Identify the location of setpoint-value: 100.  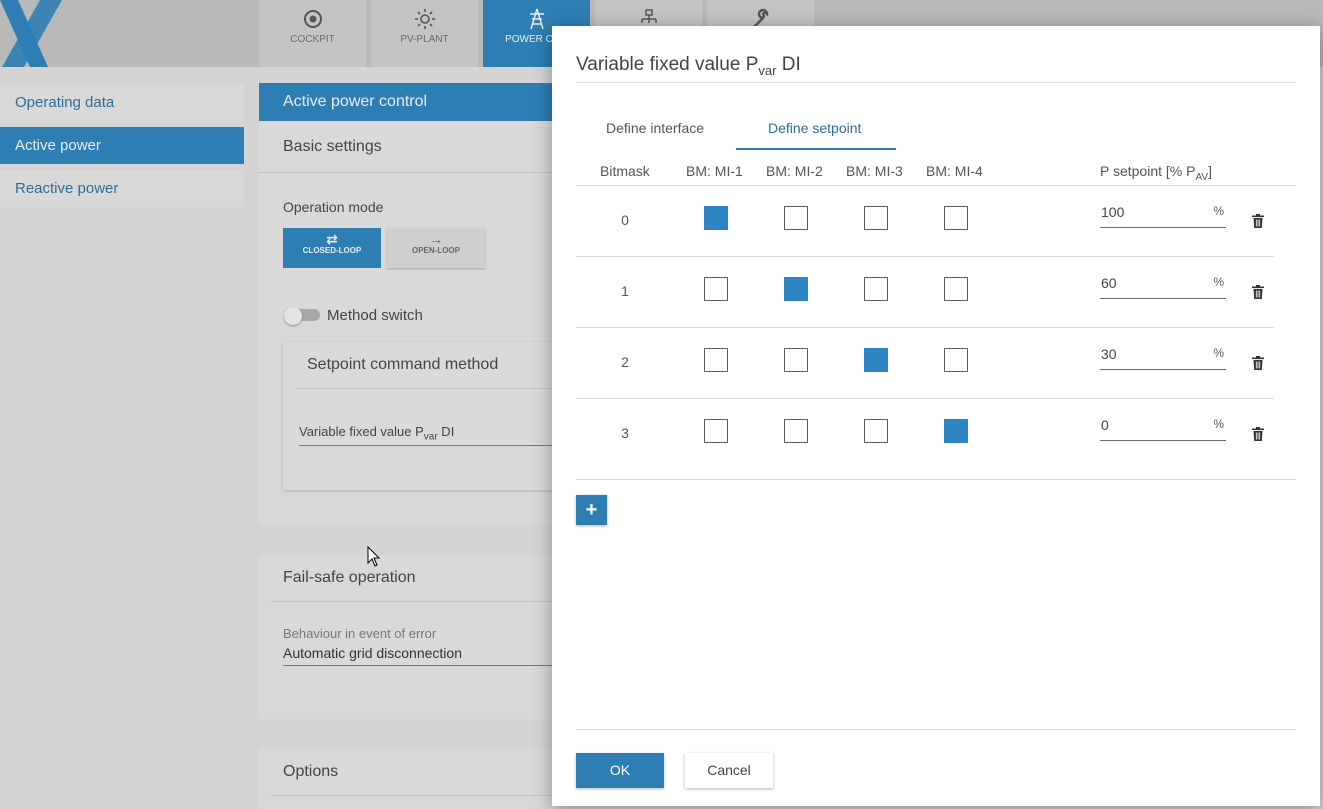
(1113, 212).